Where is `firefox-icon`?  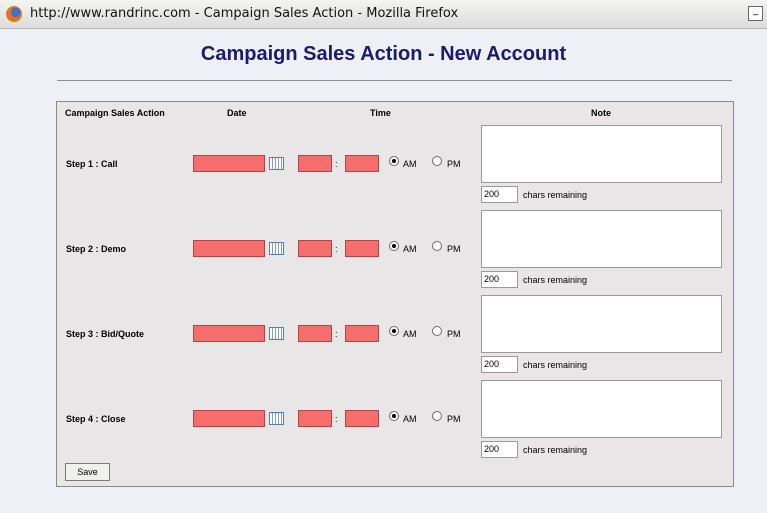
firefox-icon is located at coordinates (14, 14).